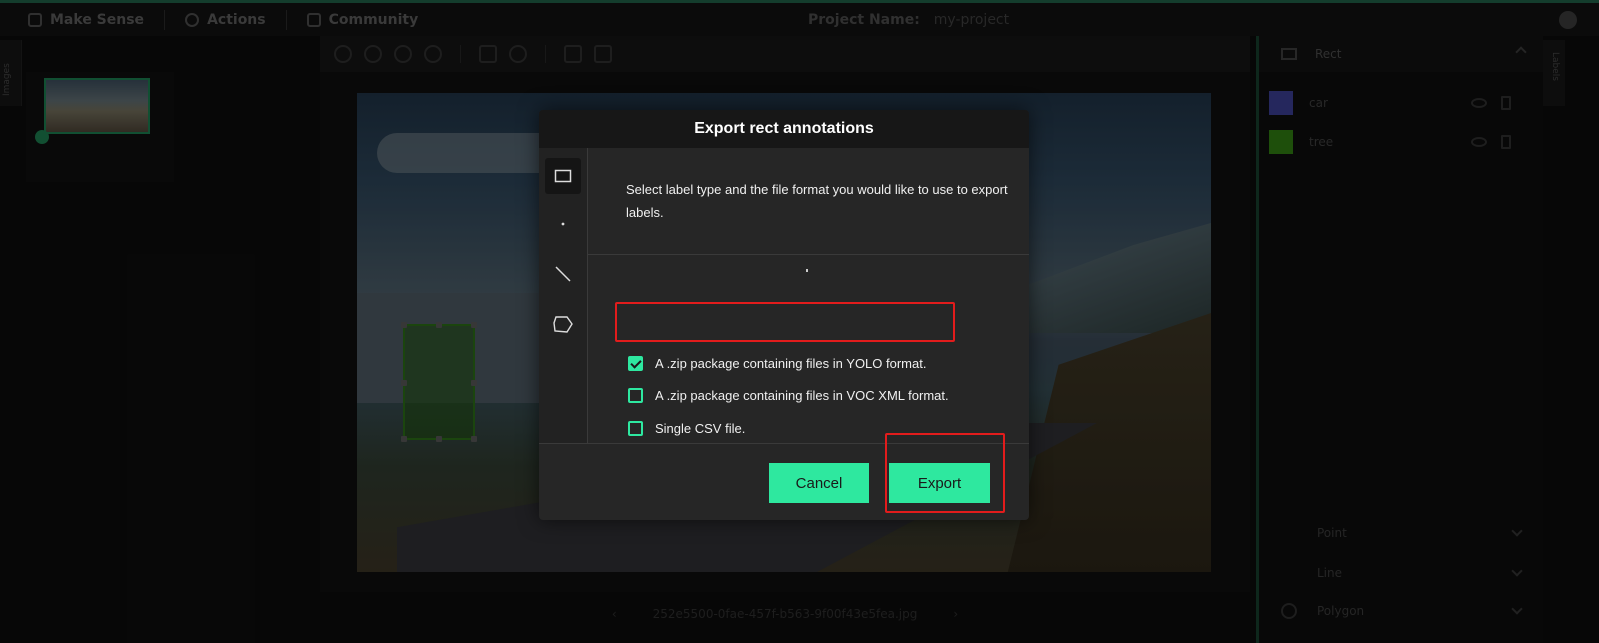 The width and height of the screenshot is (1599, 643). I want to click on dialog-title: Export rect annotations, so click(784, 129).